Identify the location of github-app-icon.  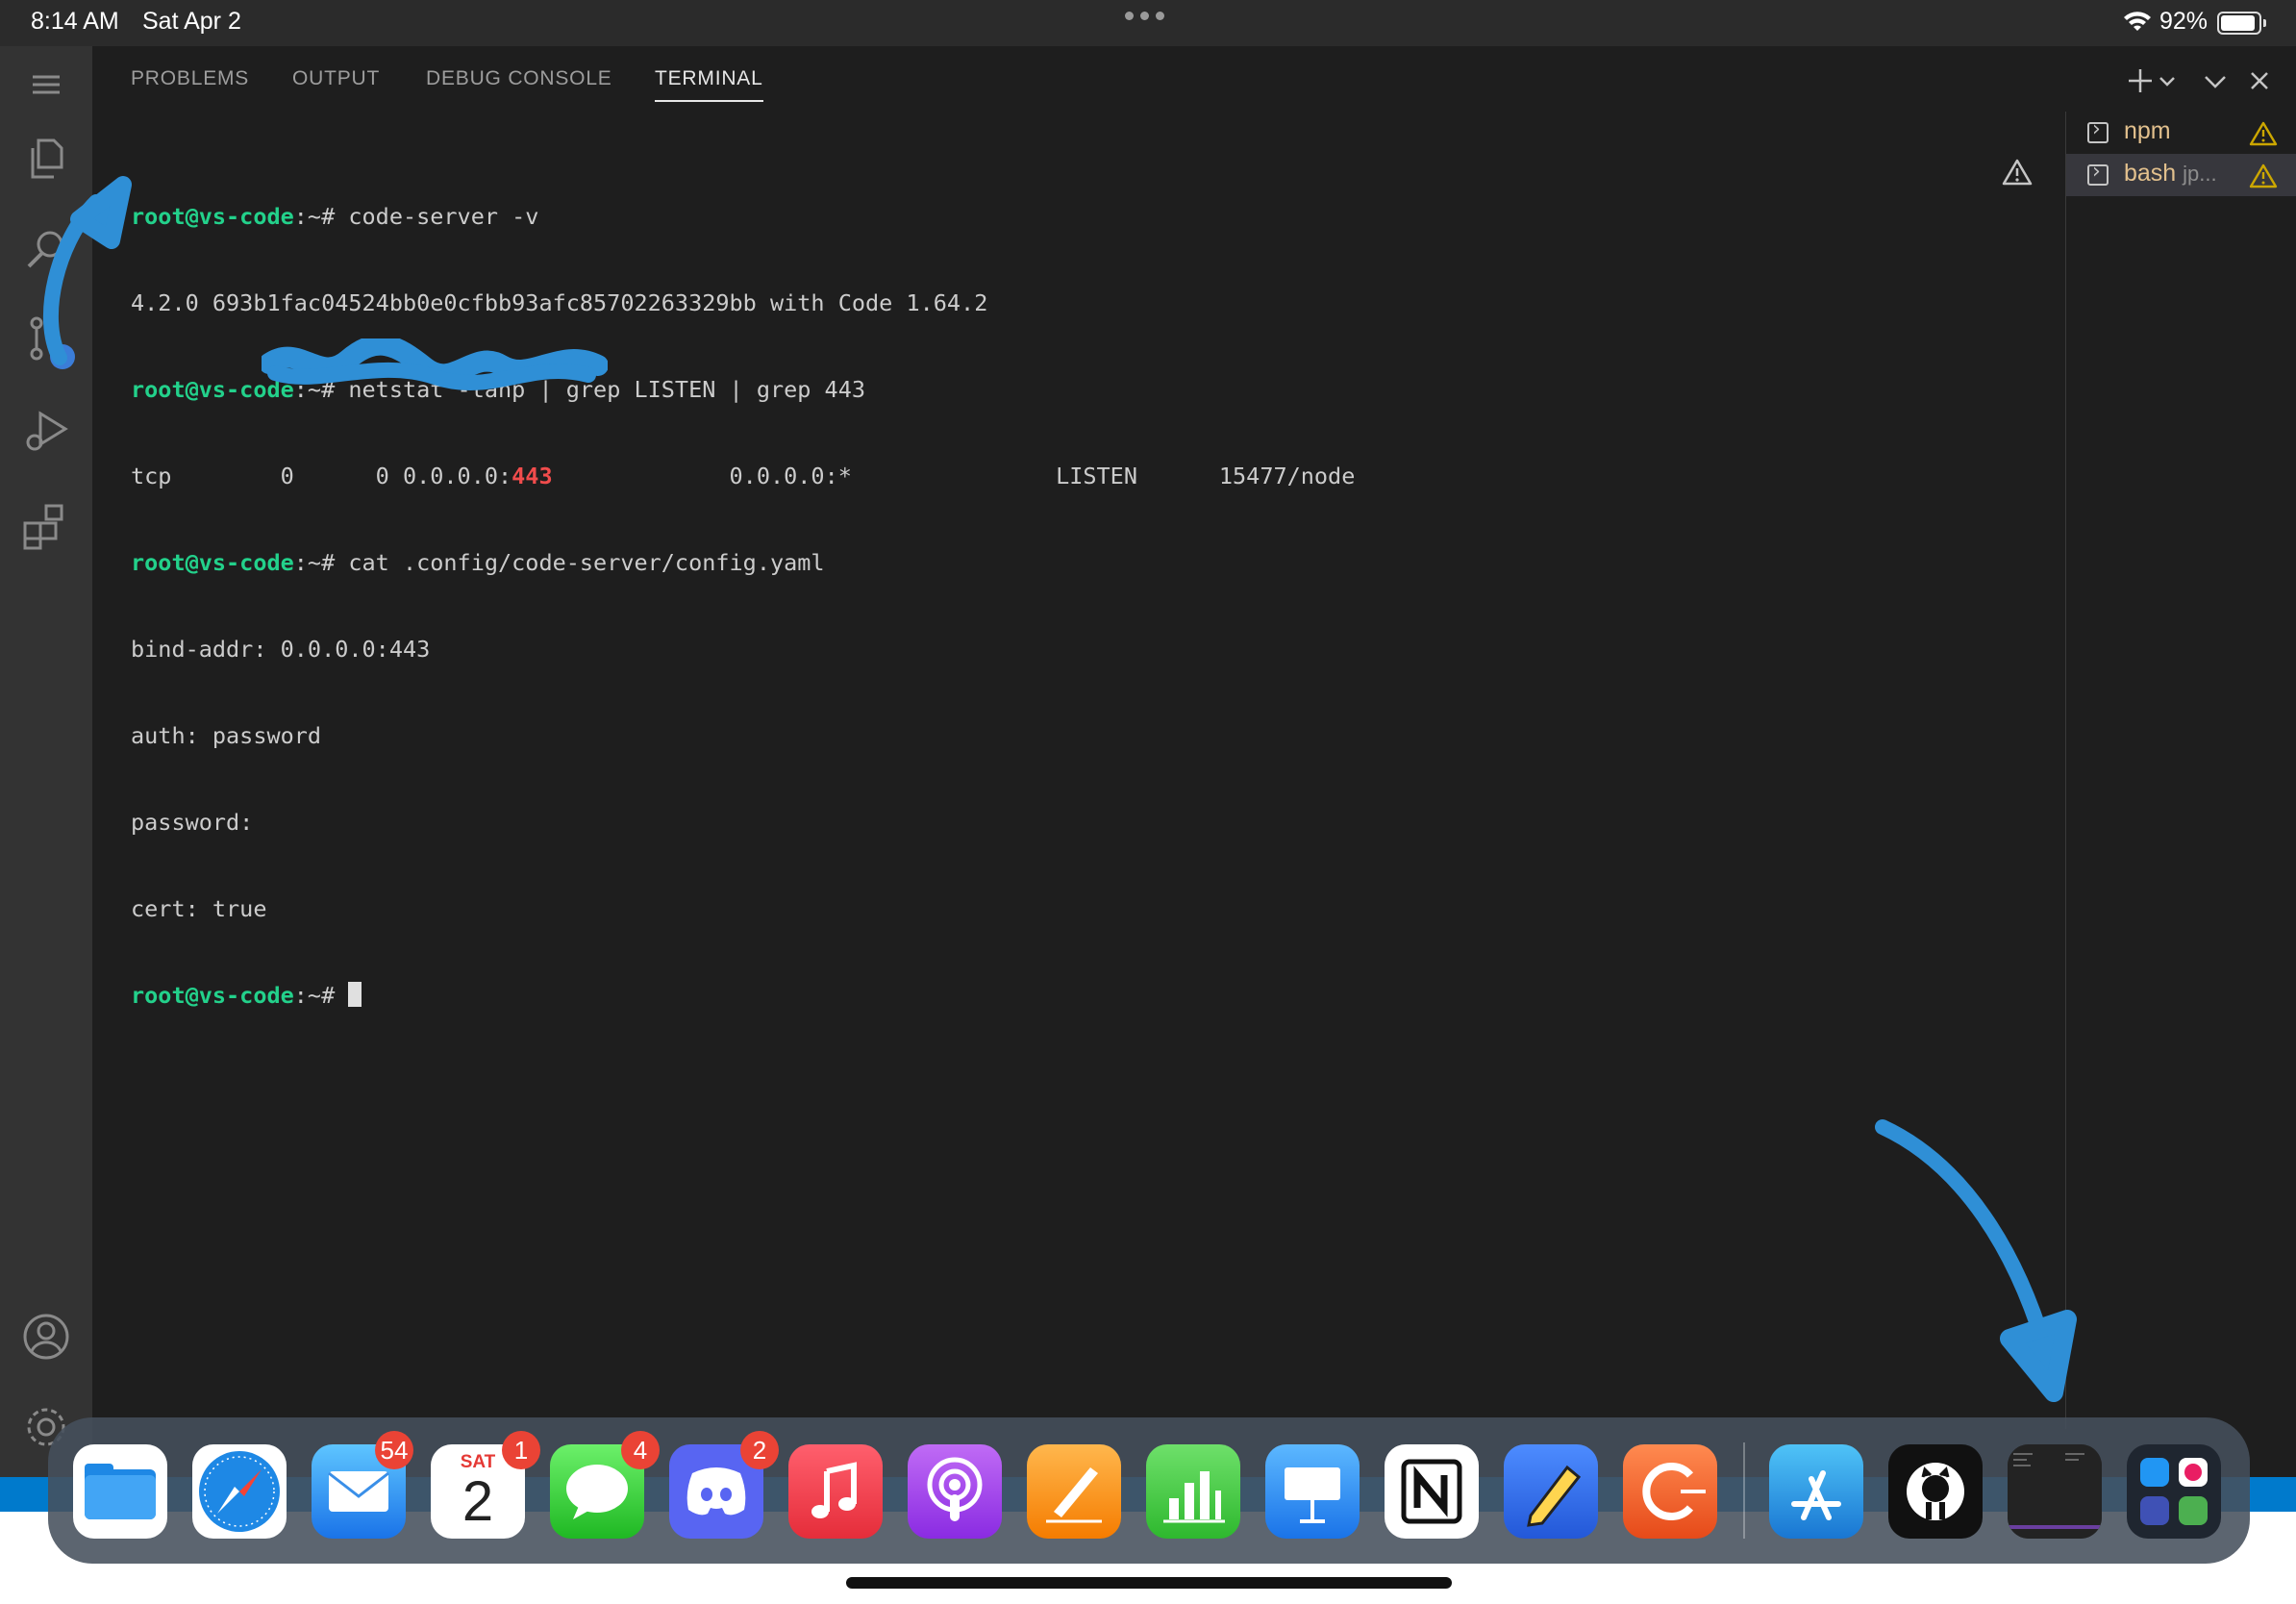
(1935, 1491).